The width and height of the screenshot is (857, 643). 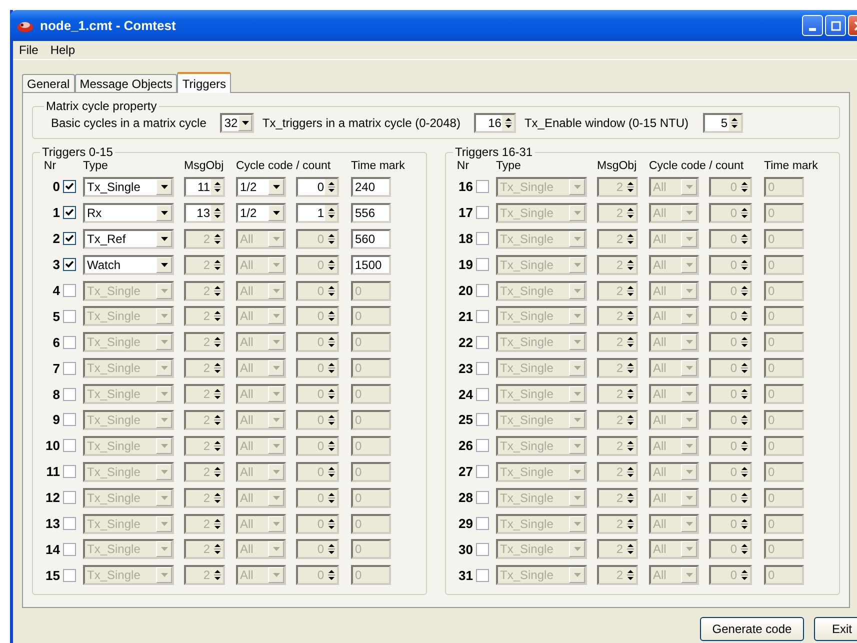 What do you see at coordinates (371, 212) in the screenshot?
I see `time-mark-field: 556` at bounding box center [371, 212].